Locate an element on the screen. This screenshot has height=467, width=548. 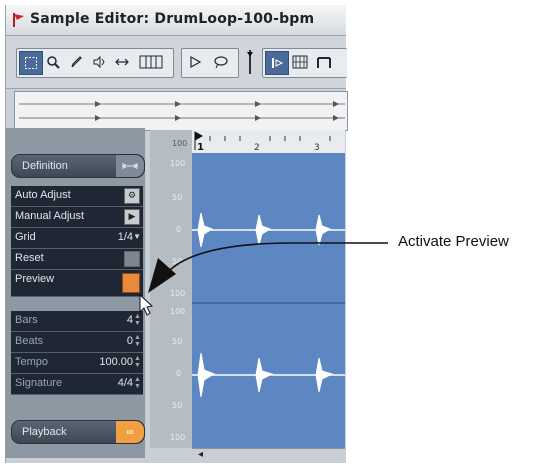
callout-arrow-head is located at coordinates (162, 275).